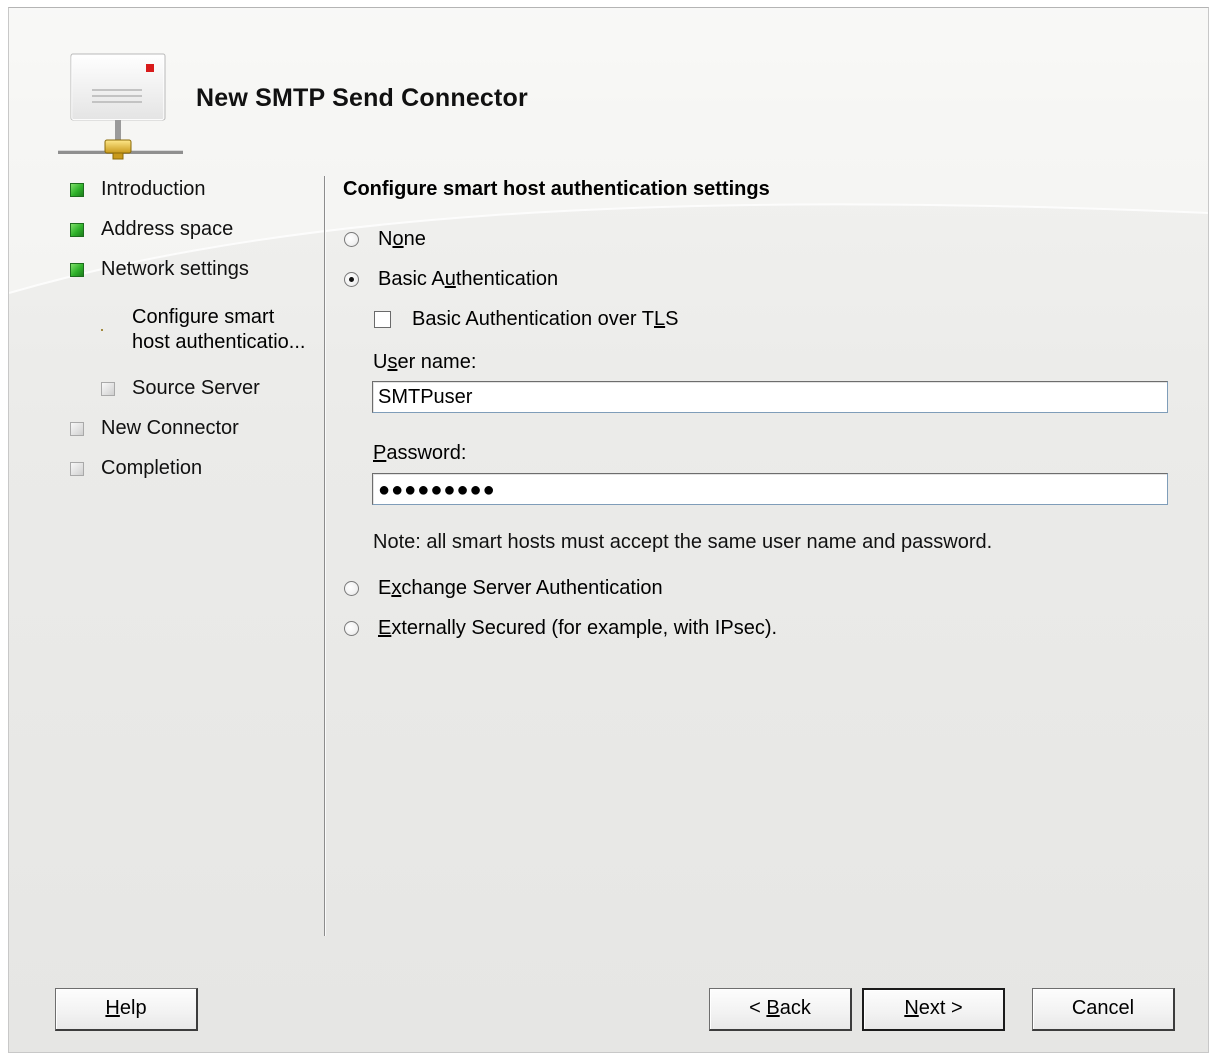 The width and height of the screenshot is (1215, 1057). I want to click on step-label-line1: Configure smart, so click(203, 317).